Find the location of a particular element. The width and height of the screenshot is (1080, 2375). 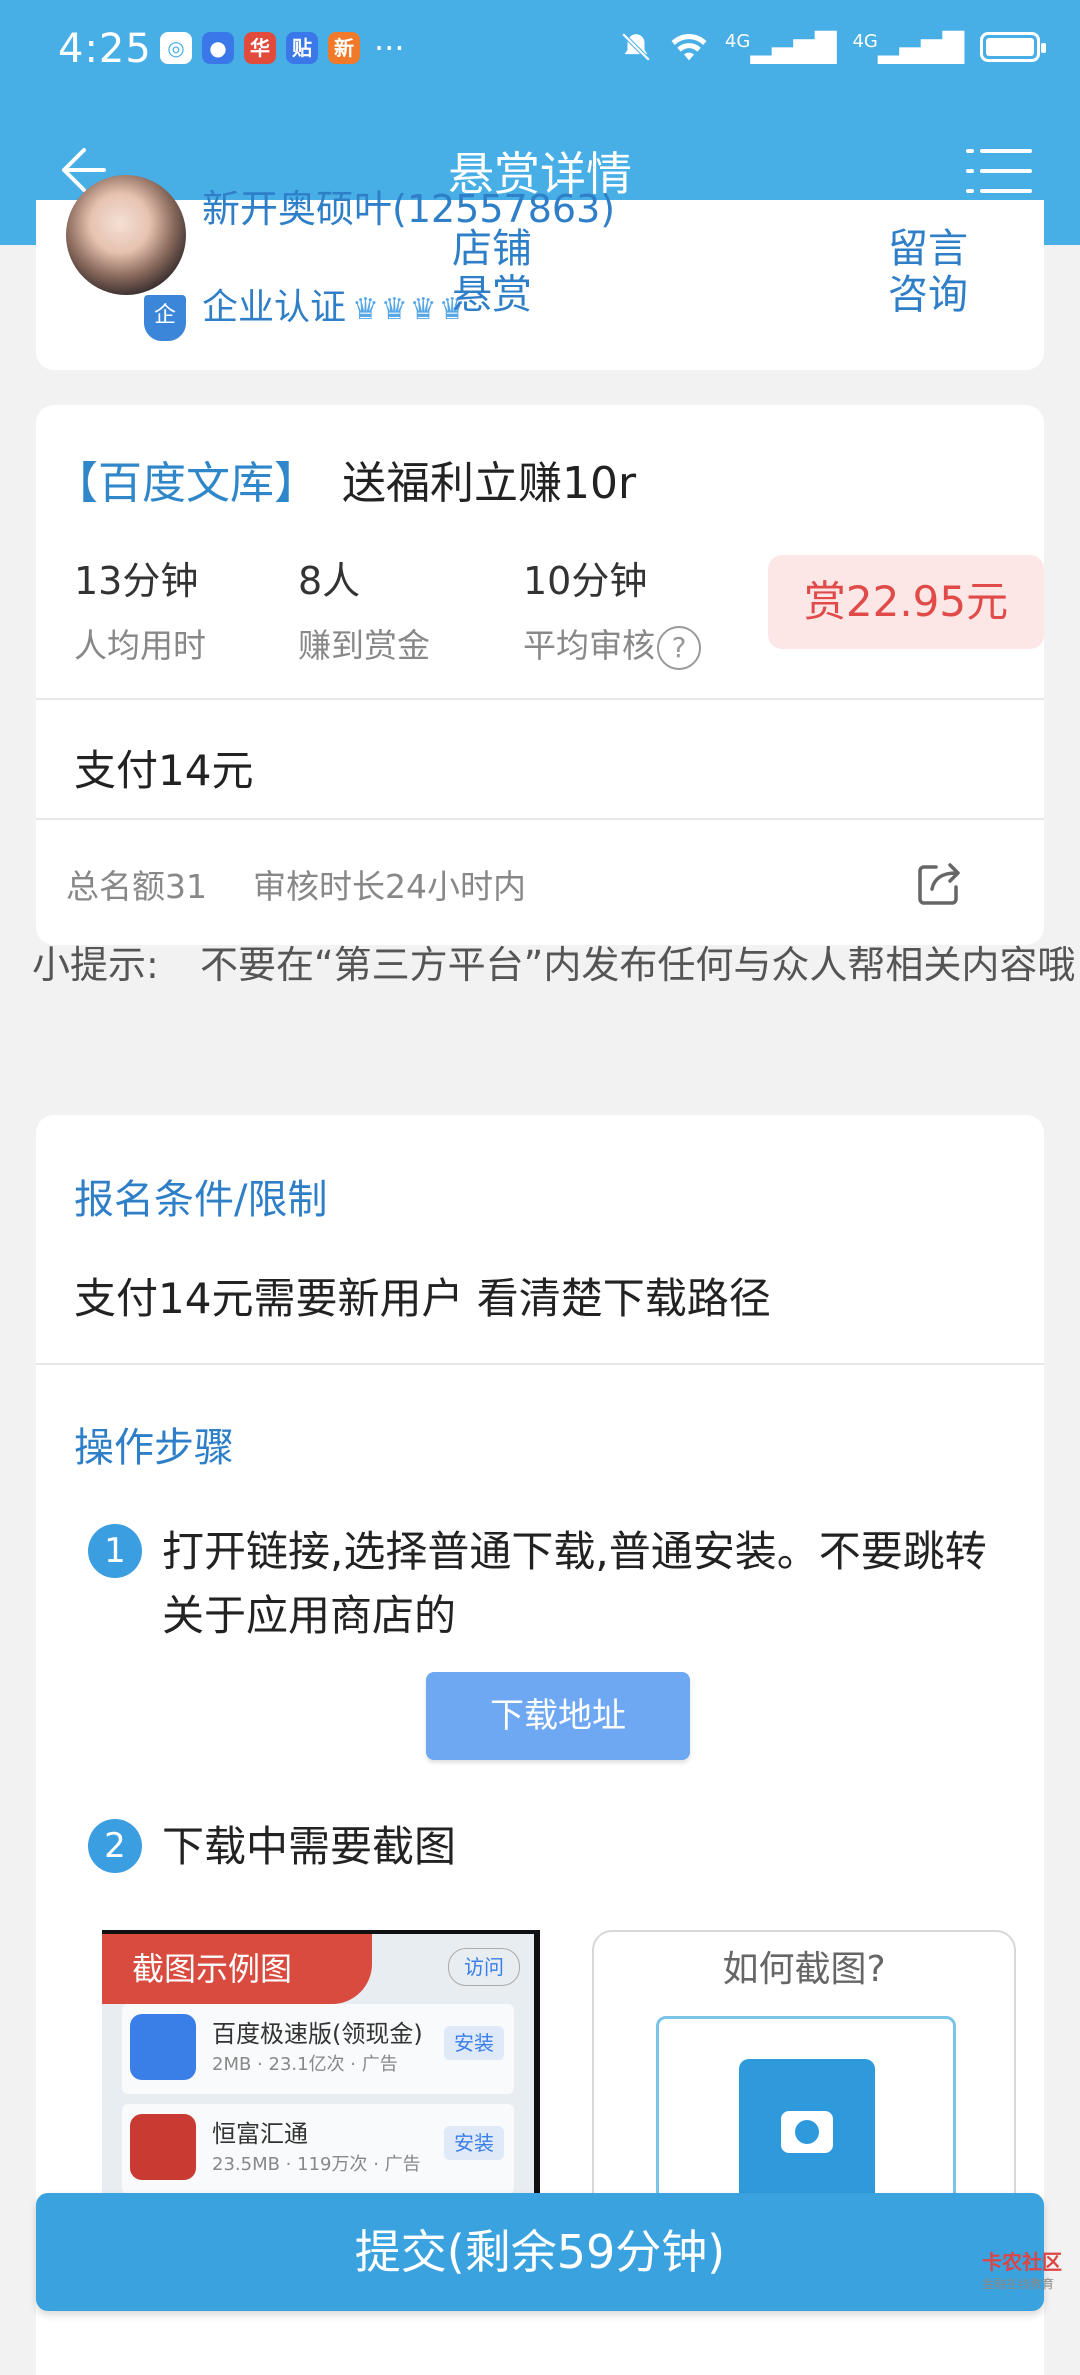

baidu-app-icon is located at coordinates (163, 2047).